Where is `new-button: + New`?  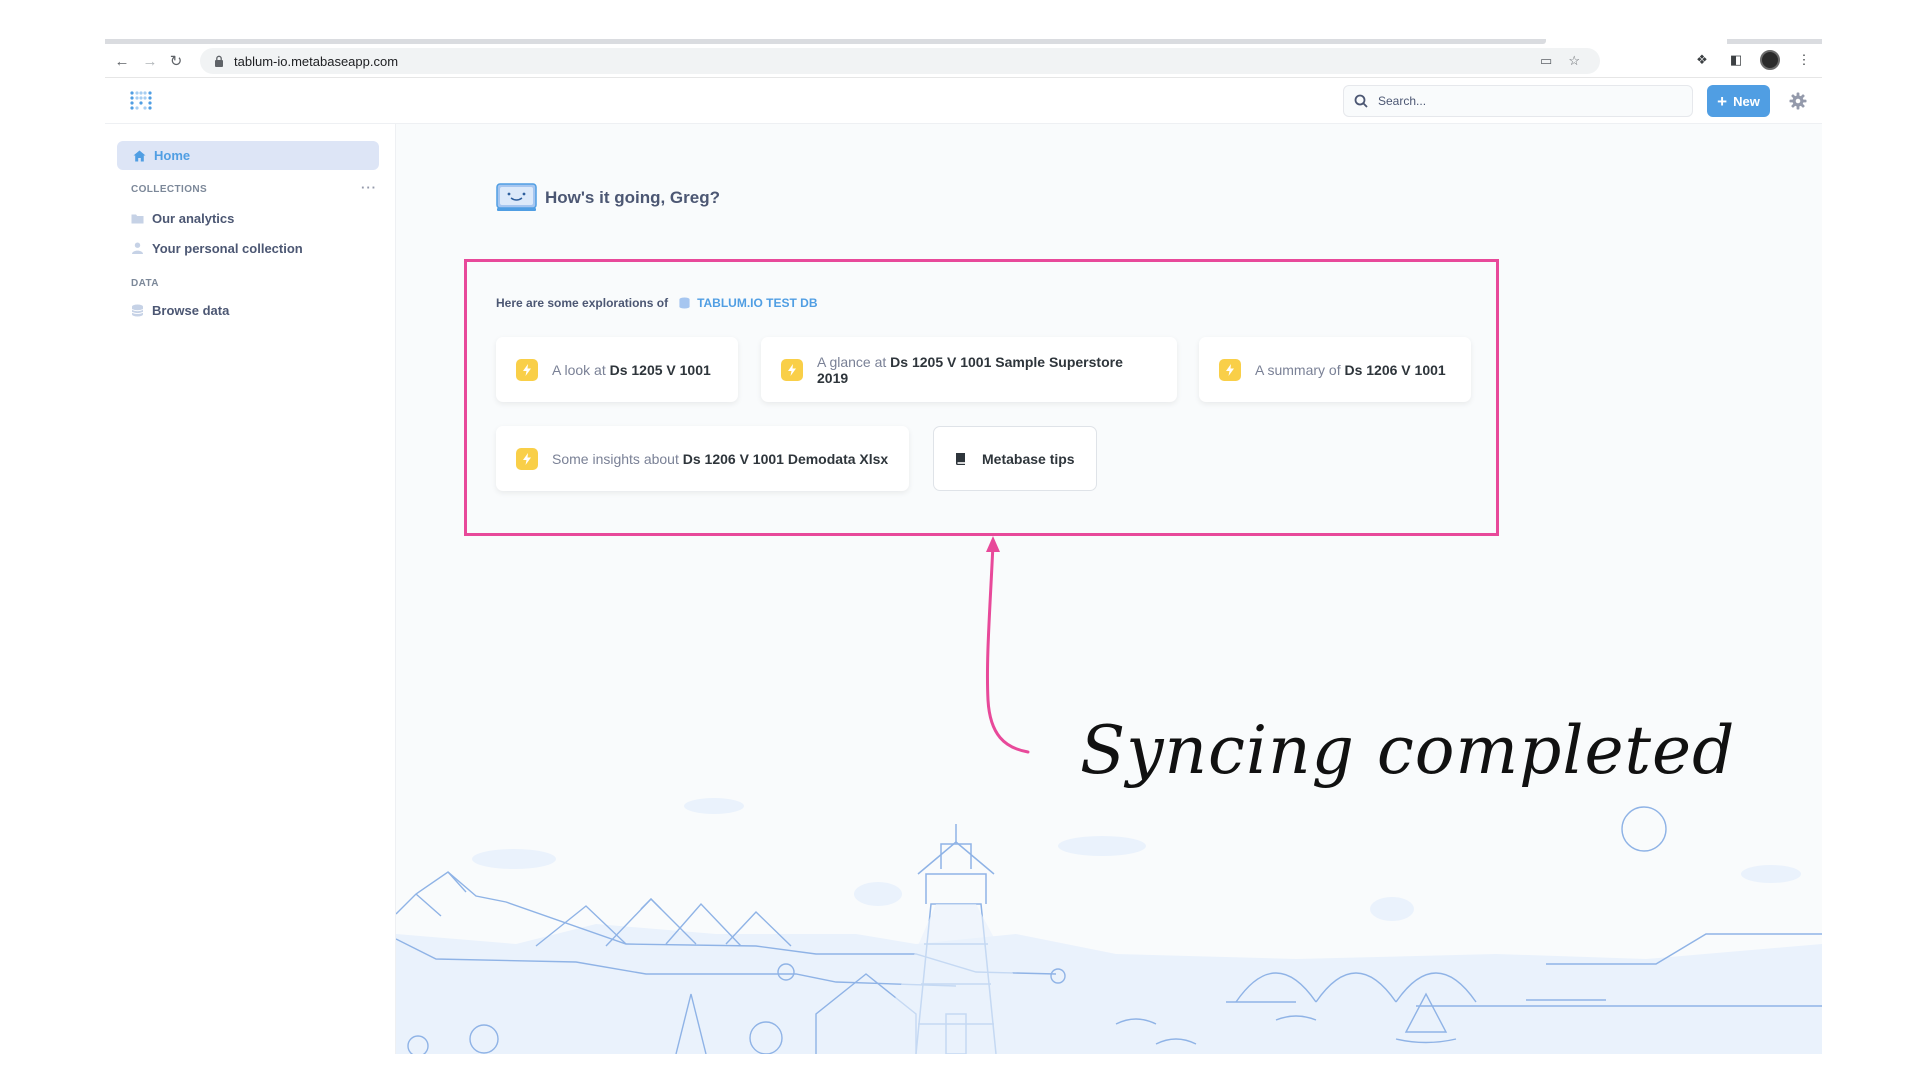
new-button: + New is located at coordinates (1738, 101).